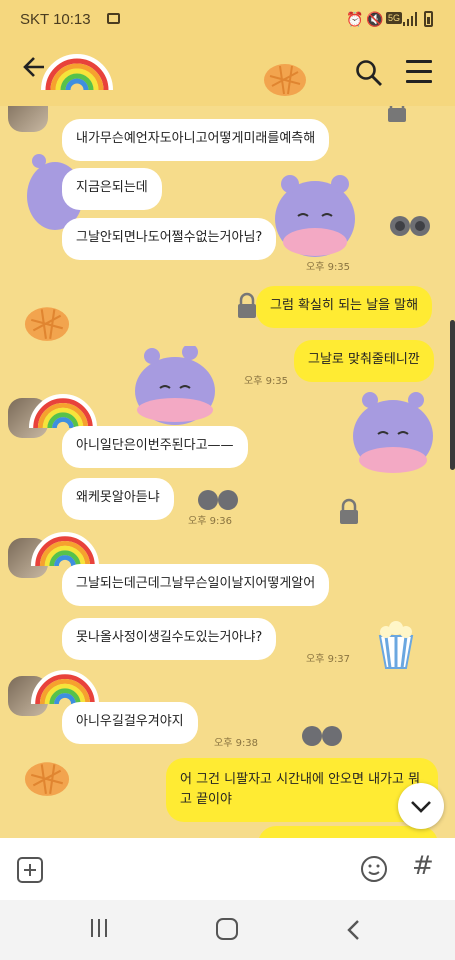 The height and width of the screenshot is (960, 455). I want to click on hamburger-menu-icon, so click(419, 72).